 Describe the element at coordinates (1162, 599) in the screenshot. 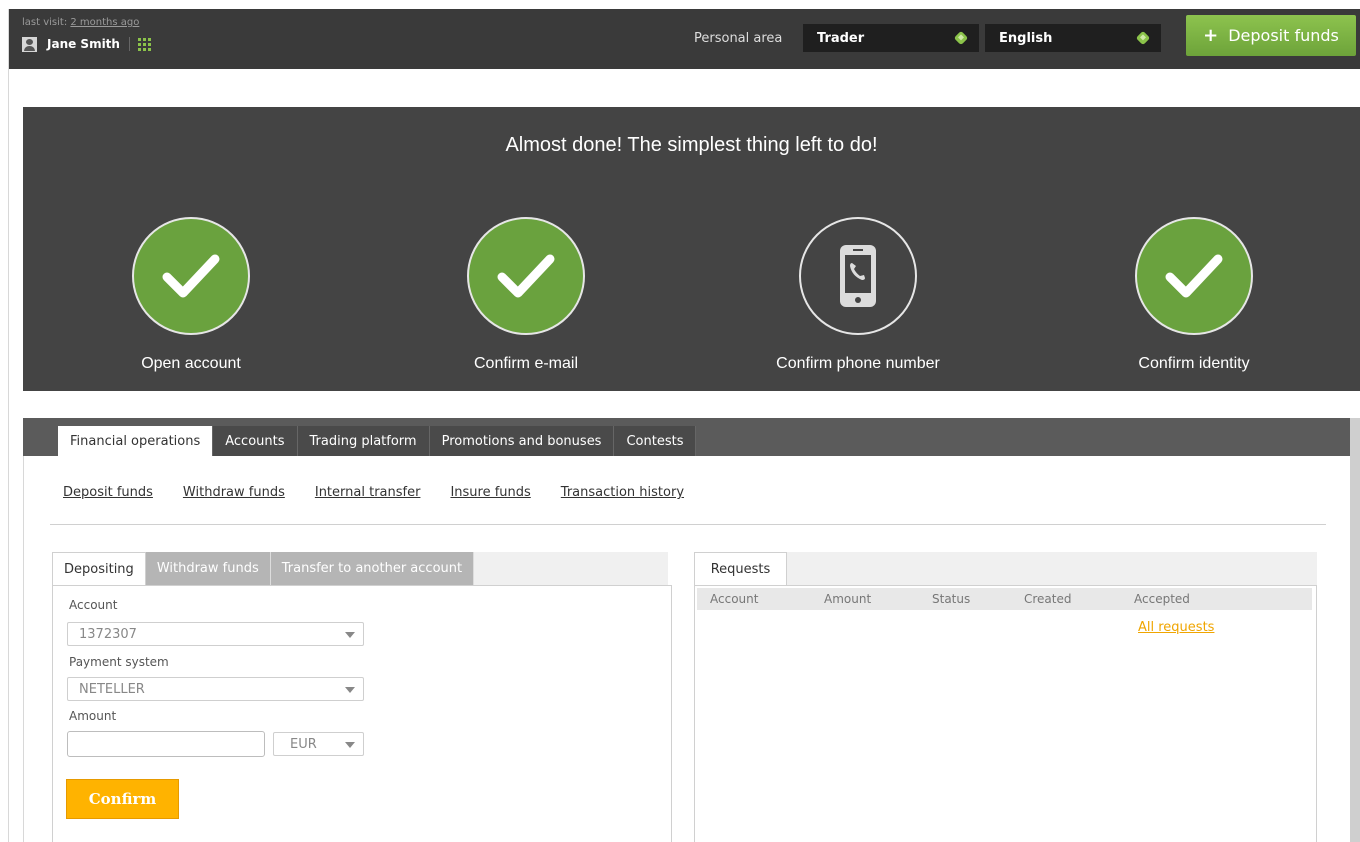

I see `column-header: Accepted` at that location.